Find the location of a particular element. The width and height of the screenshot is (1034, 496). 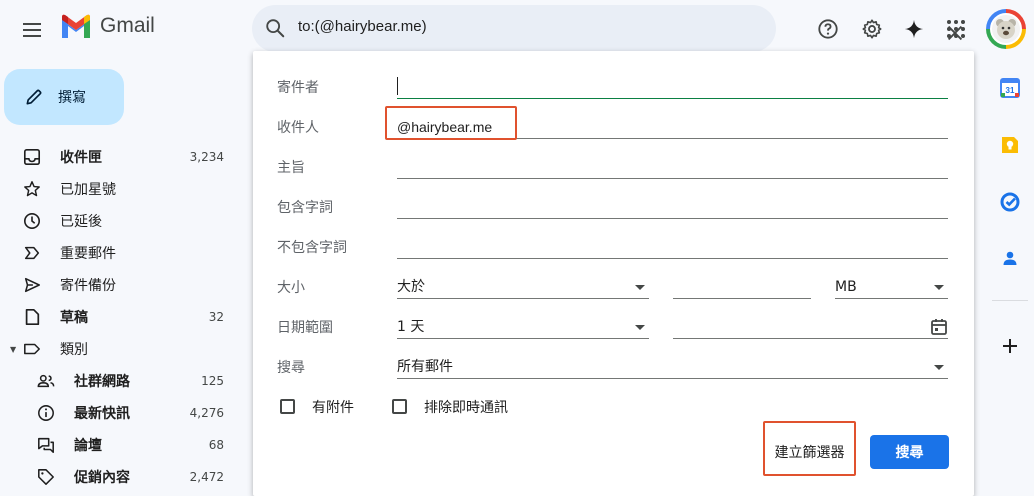

sidebar-item-promotions: 促銷內容 2,472 is located at coordinates (120, 477).